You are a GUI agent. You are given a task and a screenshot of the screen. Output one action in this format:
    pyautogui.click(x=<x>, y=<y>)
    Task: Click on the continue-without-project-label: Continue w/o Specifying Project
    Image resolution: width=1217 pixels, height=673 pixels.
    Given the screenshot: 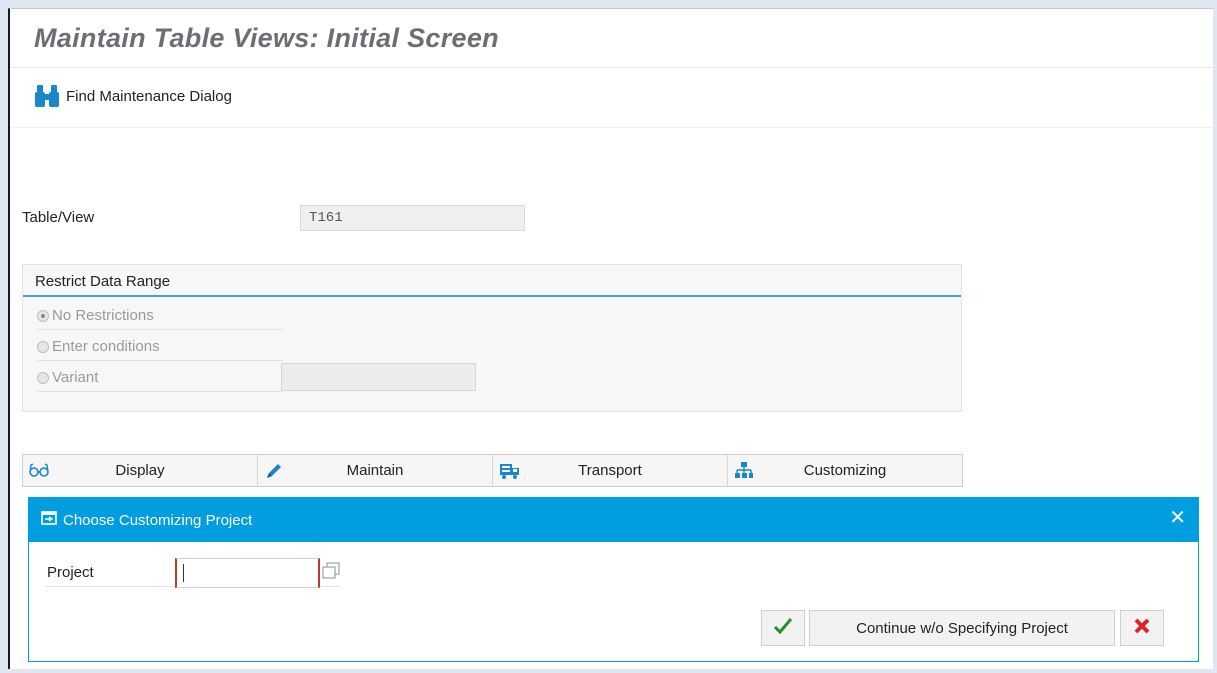 What is the action you would take?
    pyautogui.click(x=962, y=628)
    